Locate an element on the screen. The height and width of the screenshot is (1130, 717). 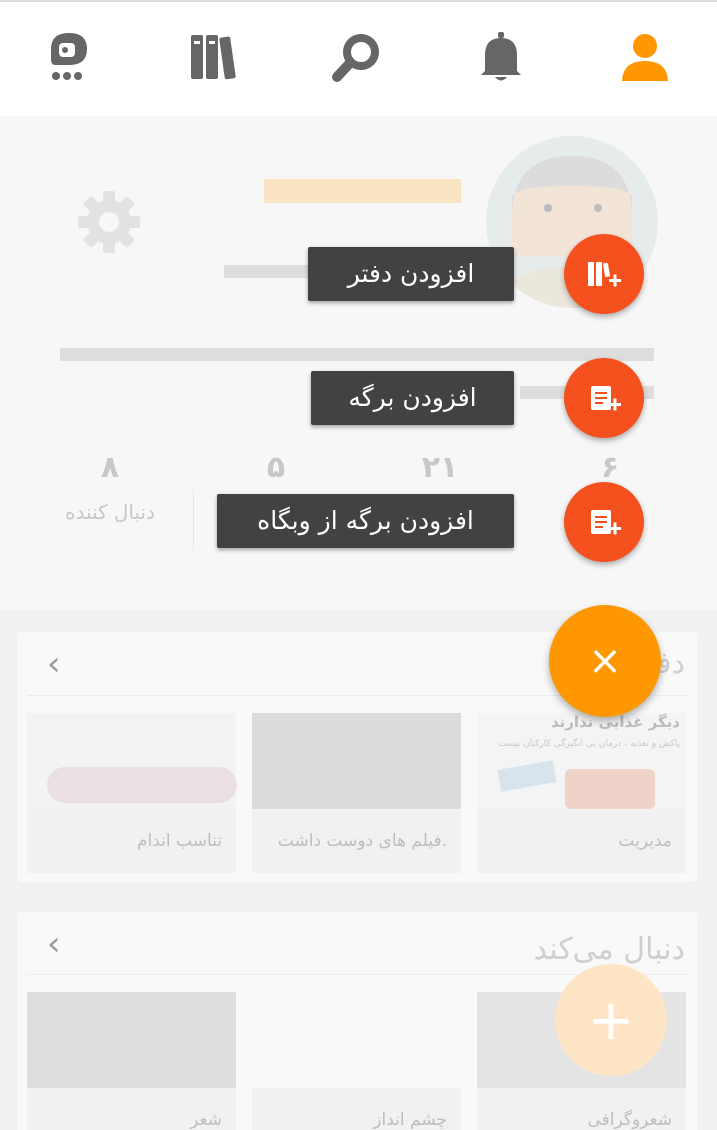
notebook-tile: تناسب اندام is located at coordinates (132, 793).